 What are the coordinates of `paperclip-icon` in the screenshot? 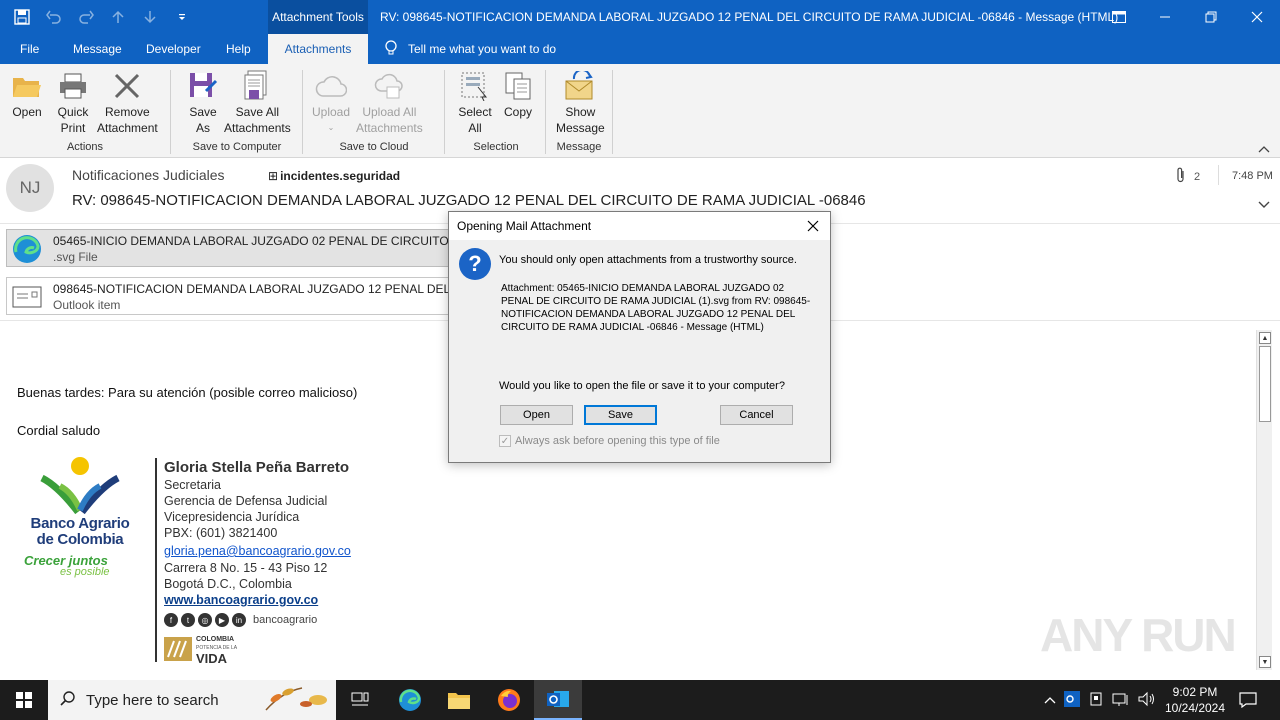 It's located at (1181, 176).